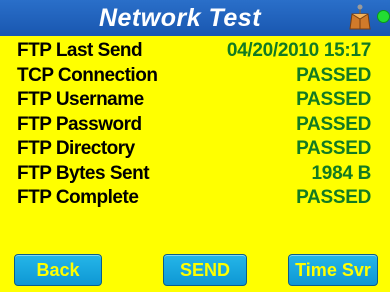 This screenshot has width=390, height=292. I want to click on list-item: FTP Bytes Sent 1984 B, so click(195, 175).